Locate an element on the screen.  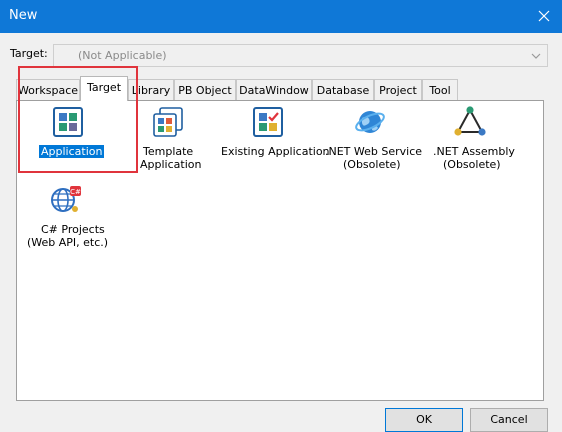
tab-workspace: Workspace is located at coordinates (48, 89).